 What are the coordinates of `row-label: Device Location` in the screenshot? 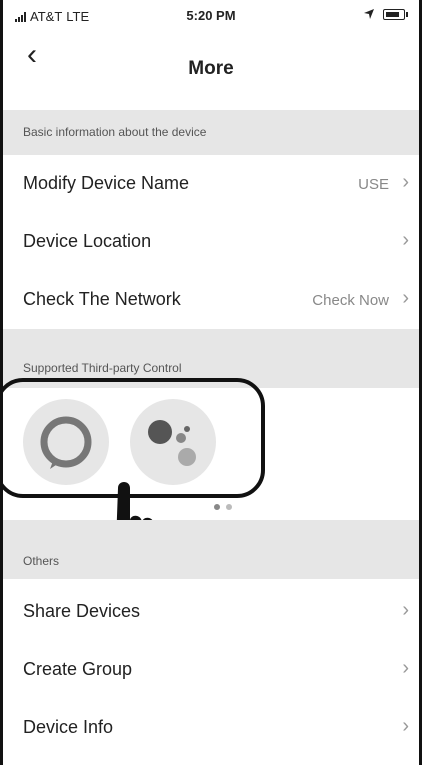 It's located at (87, 241).